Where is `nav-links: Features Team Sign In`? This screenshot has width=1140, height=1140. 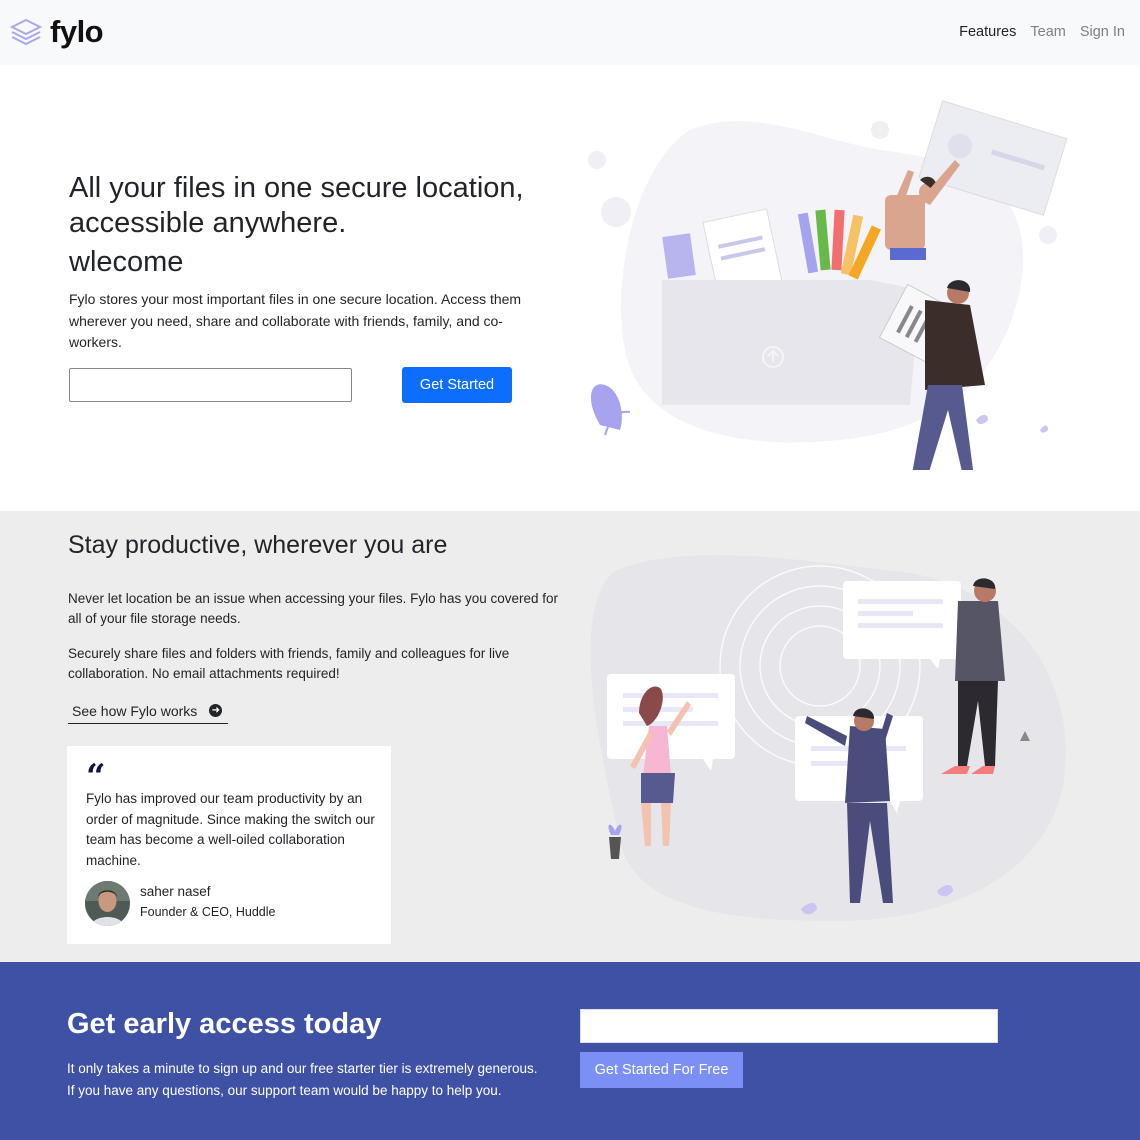
nav-links: Features Team Sign In is located at coordinates (1042, 32).